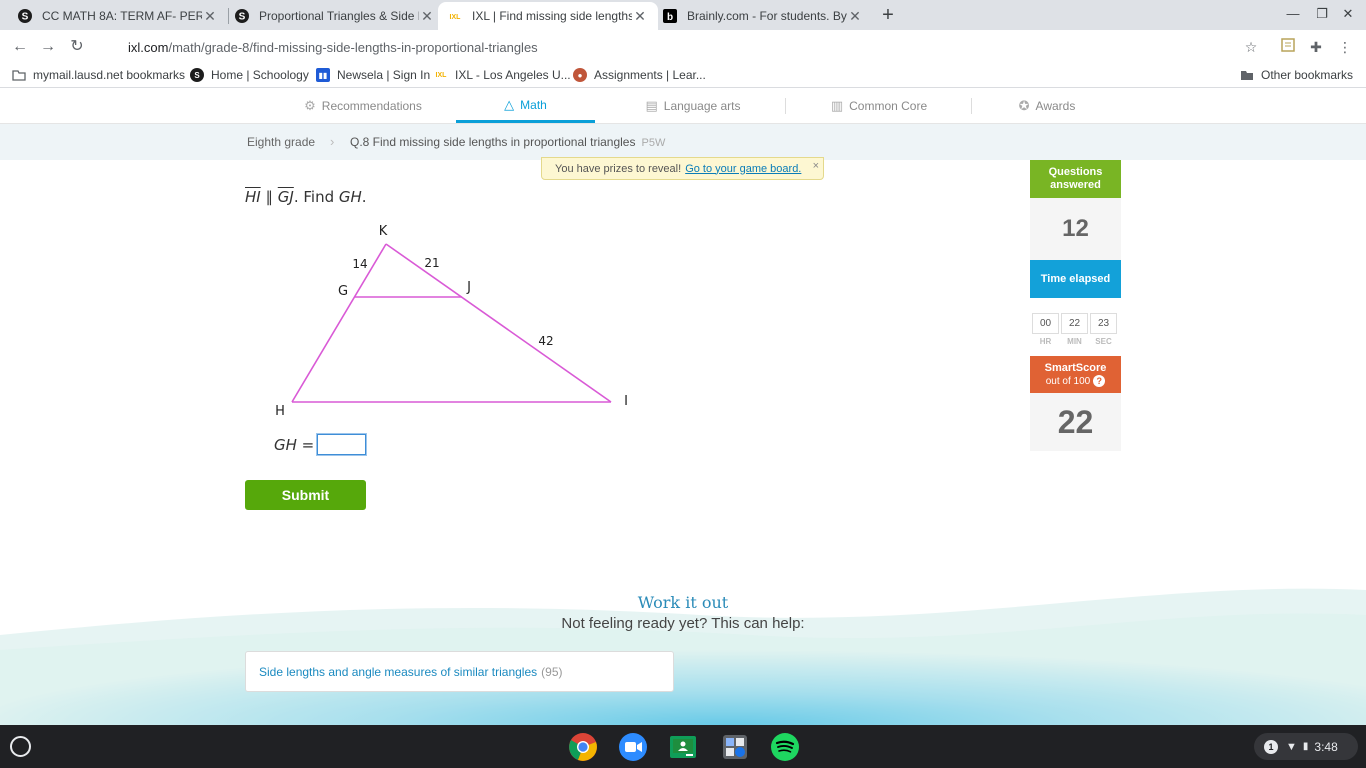  I want to click on answer-input, so click(341, 444).